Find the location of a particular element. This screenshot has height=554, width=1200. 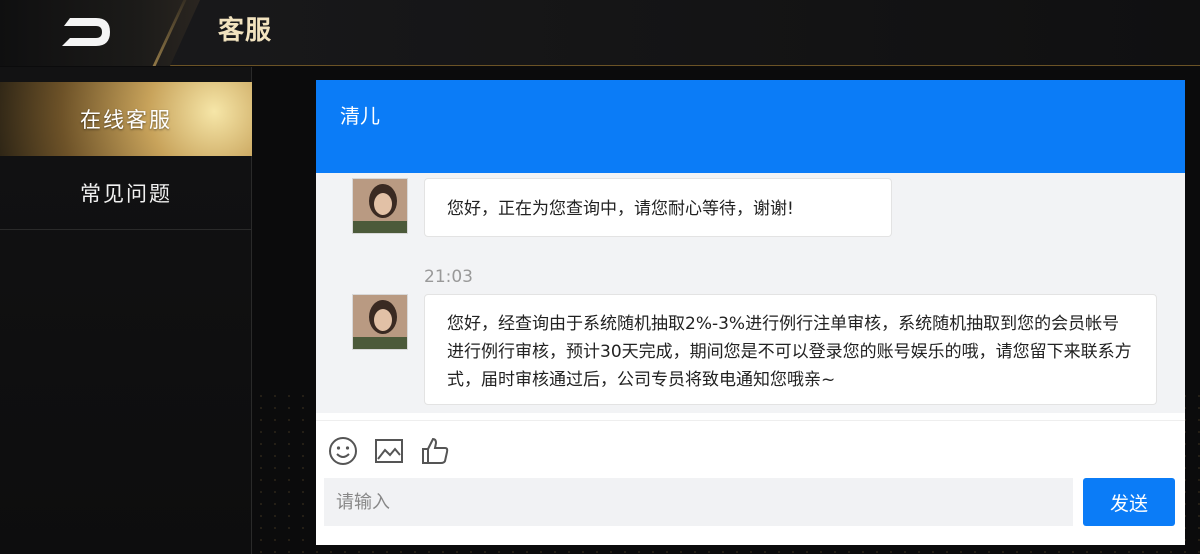

sidebar-item-label: 在线客服 is located at coordinates (126, 120).